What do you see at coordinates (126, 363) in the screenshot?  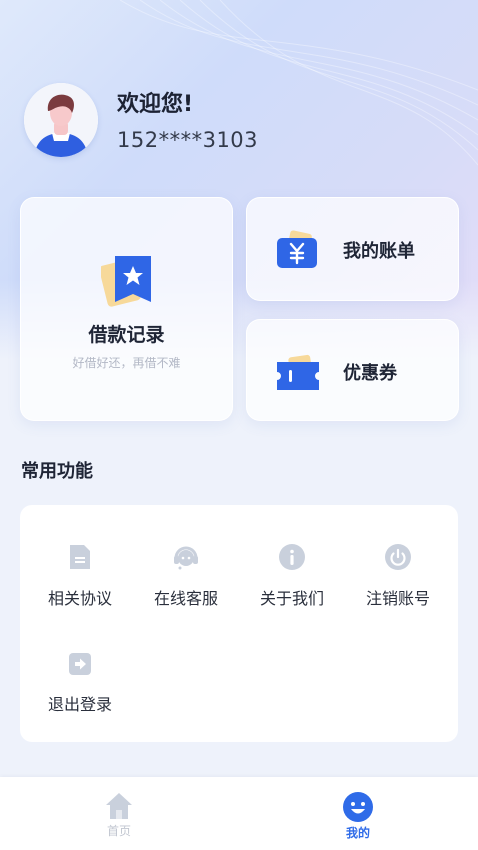 I see `loan-record-subtitle: 好借好还，再借不难` at bounding box center [126, 363].